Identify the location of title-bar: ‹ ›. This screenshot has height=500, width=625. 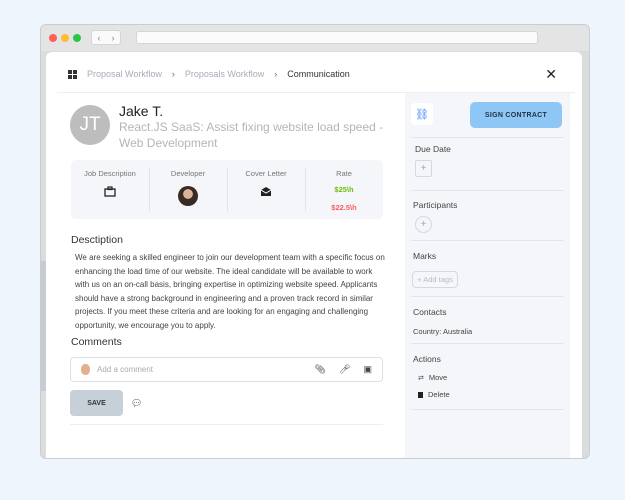
(315, 38).